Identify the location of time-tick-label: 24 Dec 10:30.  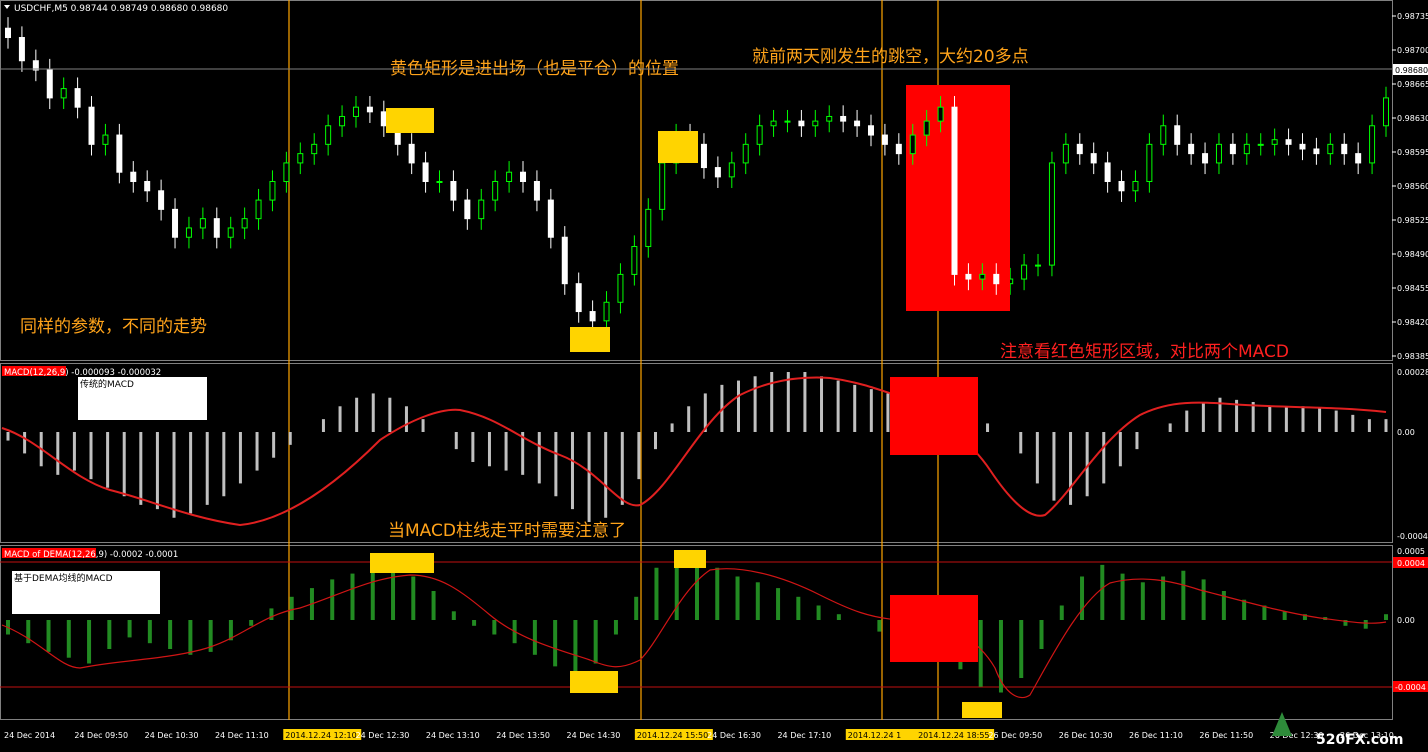
(172, 735).